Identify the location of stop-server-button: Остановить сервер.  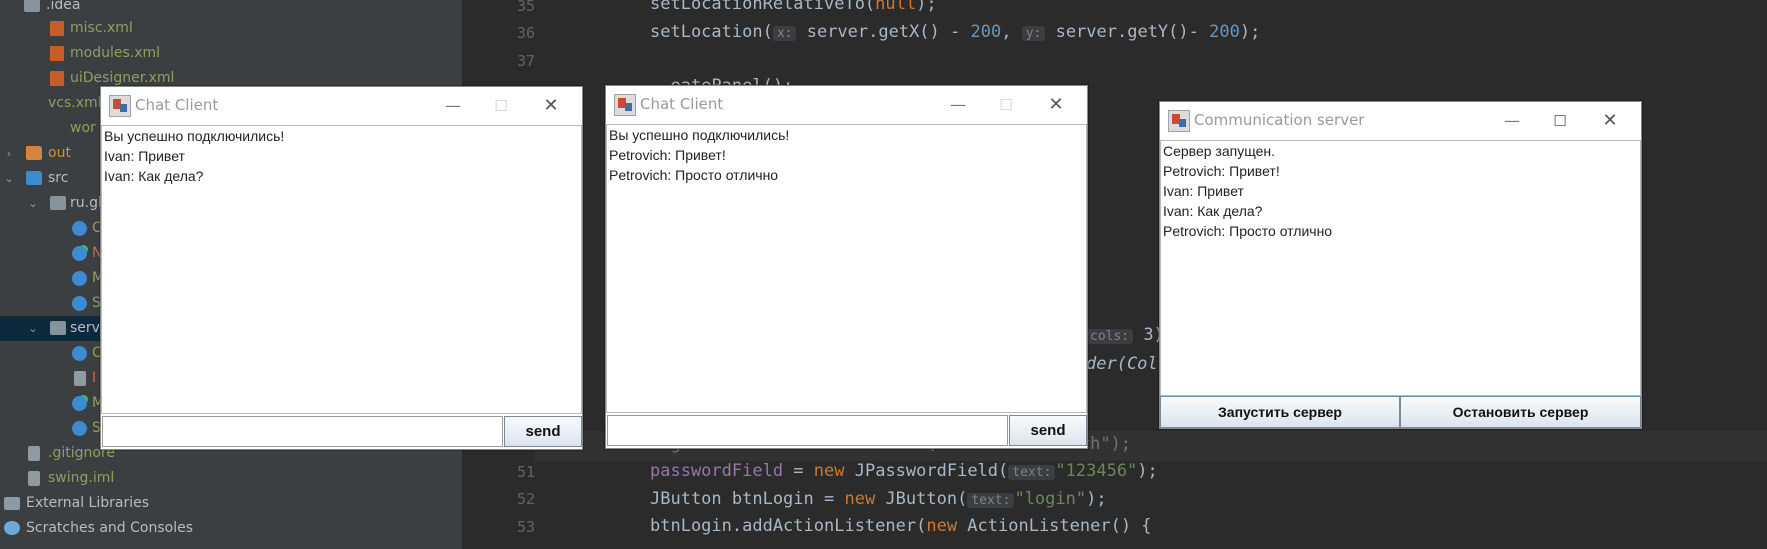
(1520, 412).